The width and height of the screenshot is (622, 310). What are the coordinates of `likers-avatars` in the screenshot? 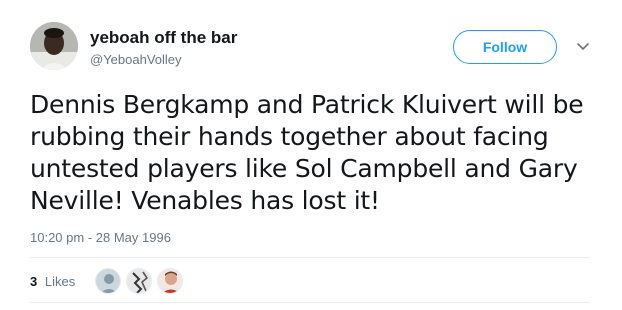 It's located at (141, 281).